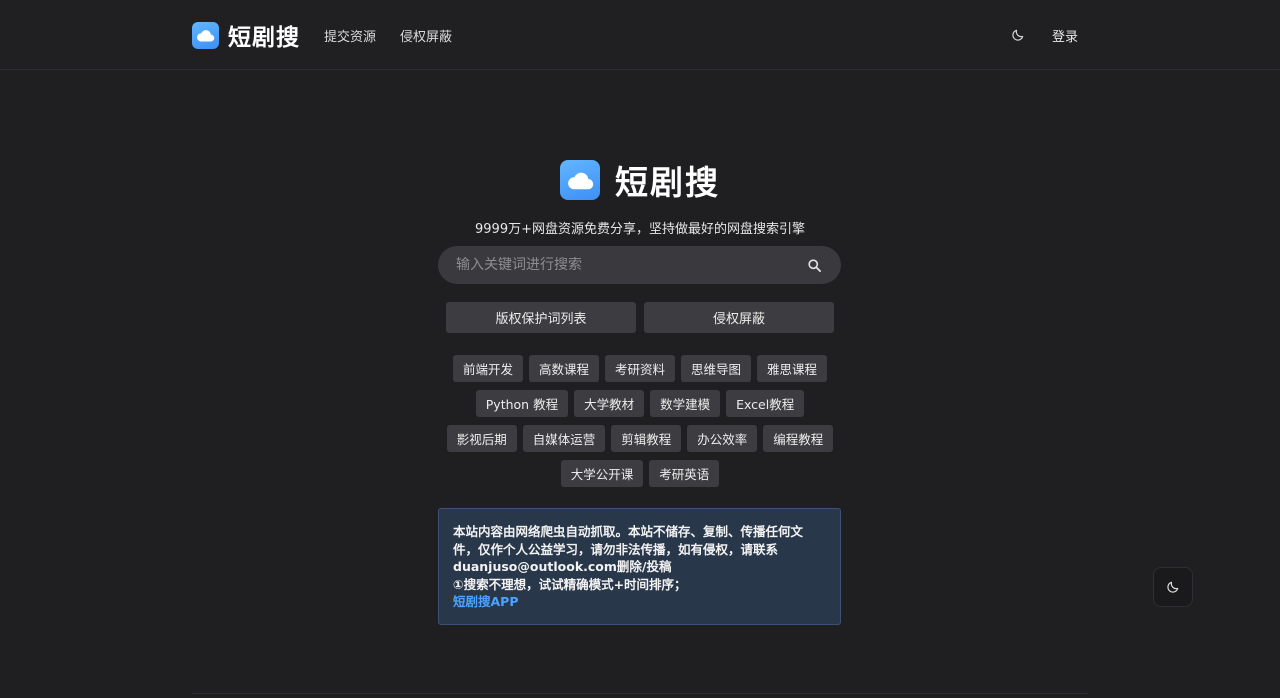  What do you see at coordinates (350, 35) in the screenshot?
I see `nav-submit-resource: 提交资源` at bounding box center [350, 35].